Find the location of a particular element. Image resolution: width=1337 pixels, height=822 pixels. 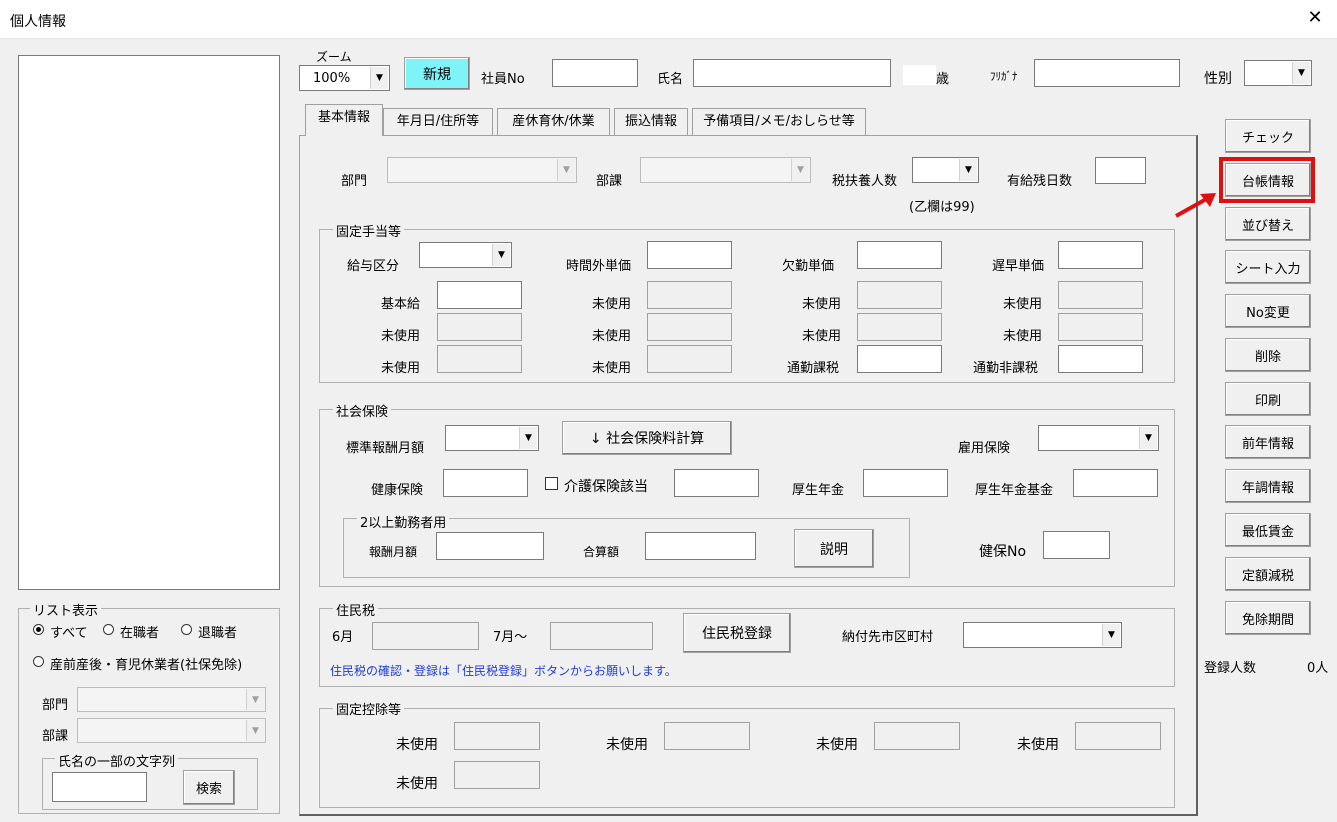

absence-label: 欠勤単価 is located at coordinates (808, 266).